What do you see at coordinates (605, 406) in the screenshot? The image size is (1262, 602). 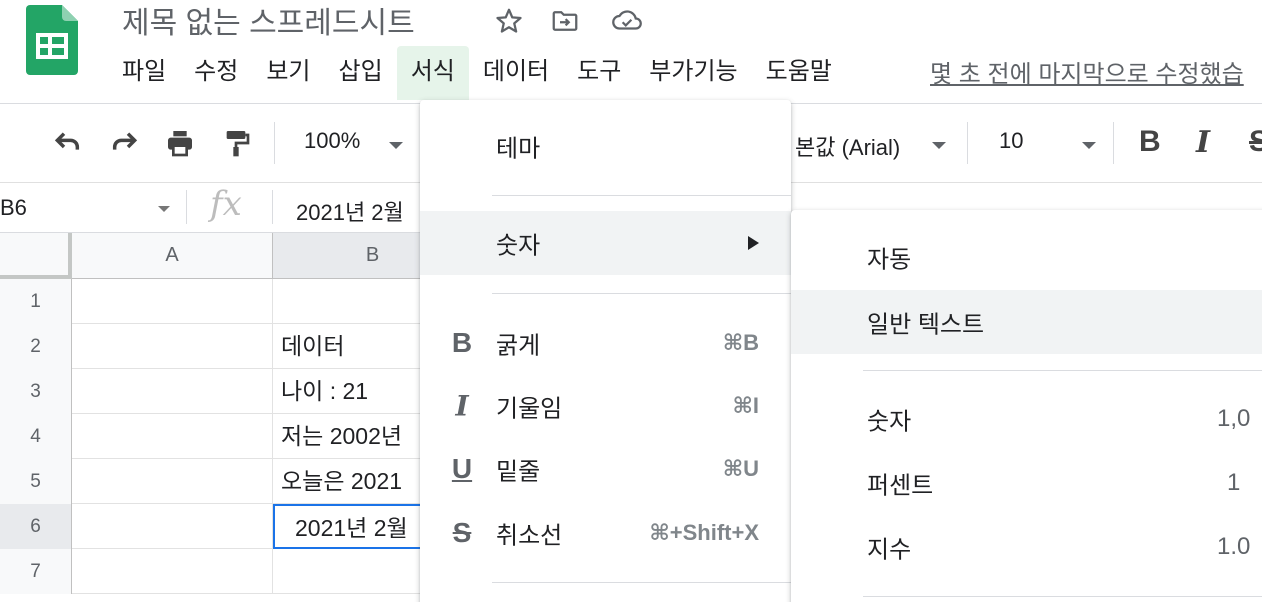 I see `format-menu-italic: I 기울임 ⌘I` at bounding box center [605, 406].